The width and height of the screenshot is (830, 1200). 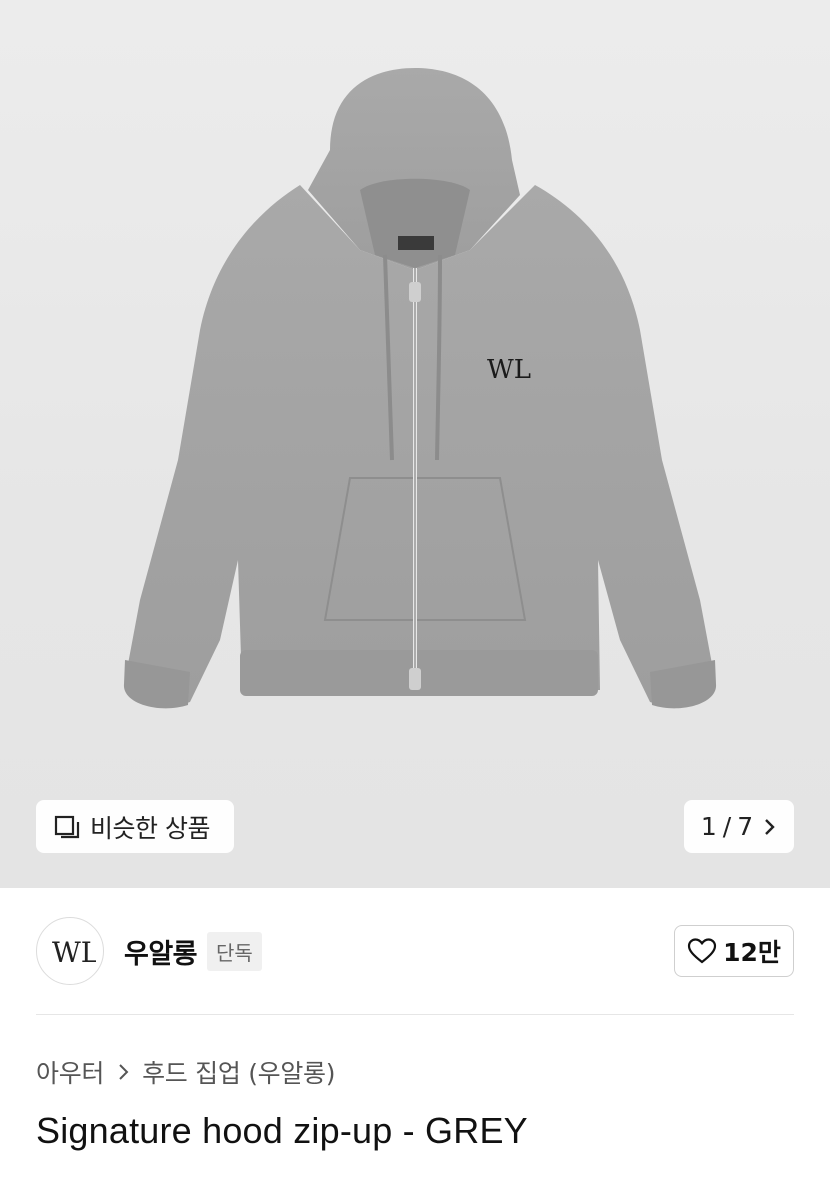 I want to click on similar-items-button: 비슷한 상품, so click(x=135, y=826).